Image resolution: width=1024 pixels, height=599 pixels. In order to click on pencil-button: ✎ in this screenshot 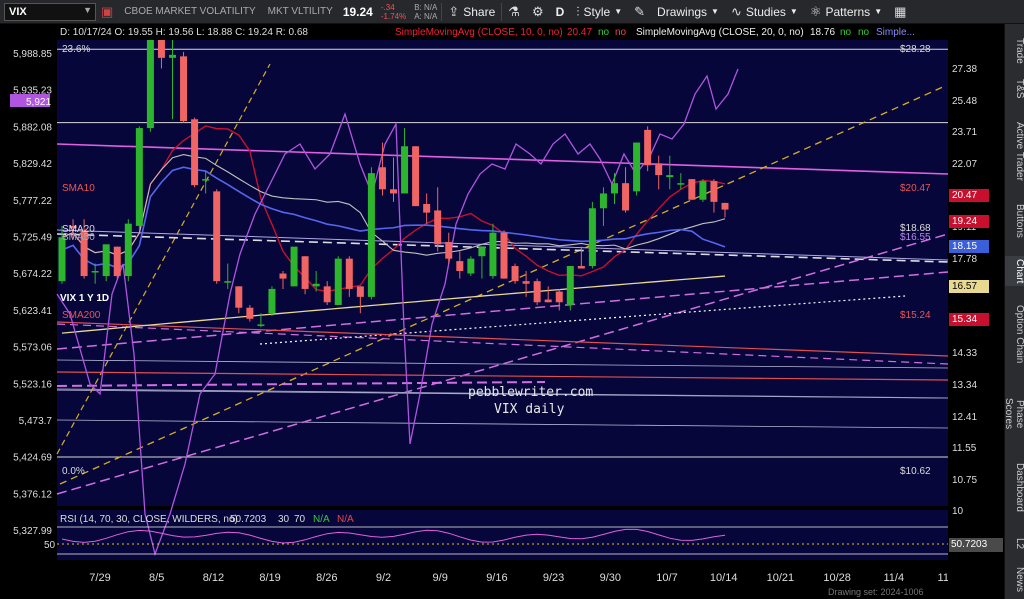, I will do `click(639, 12)`.